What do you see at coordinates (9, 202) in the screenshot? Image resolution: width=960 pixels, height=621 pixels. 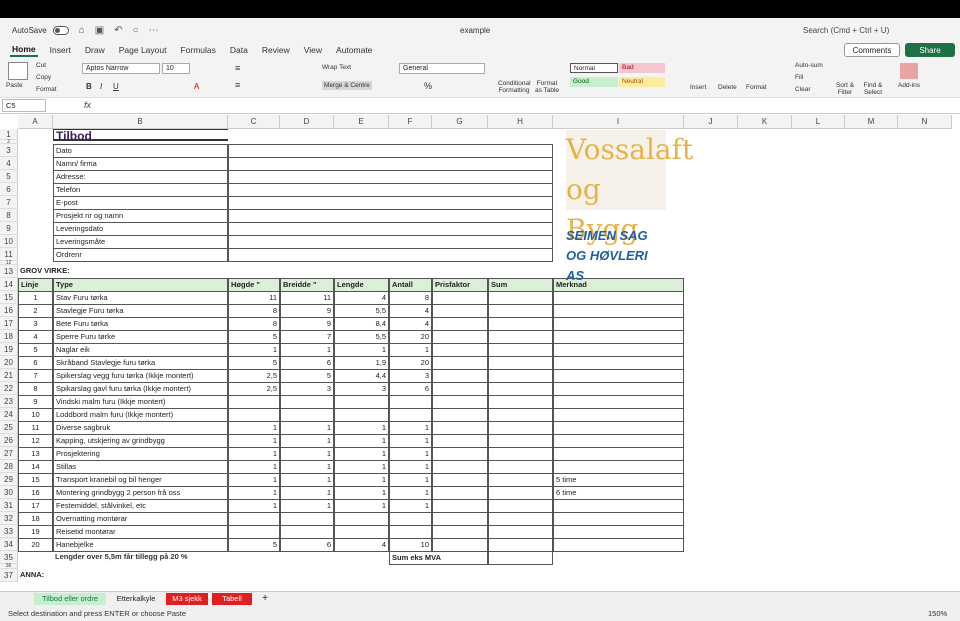 I see `row-header: 7` at bounding box center [9, 202].